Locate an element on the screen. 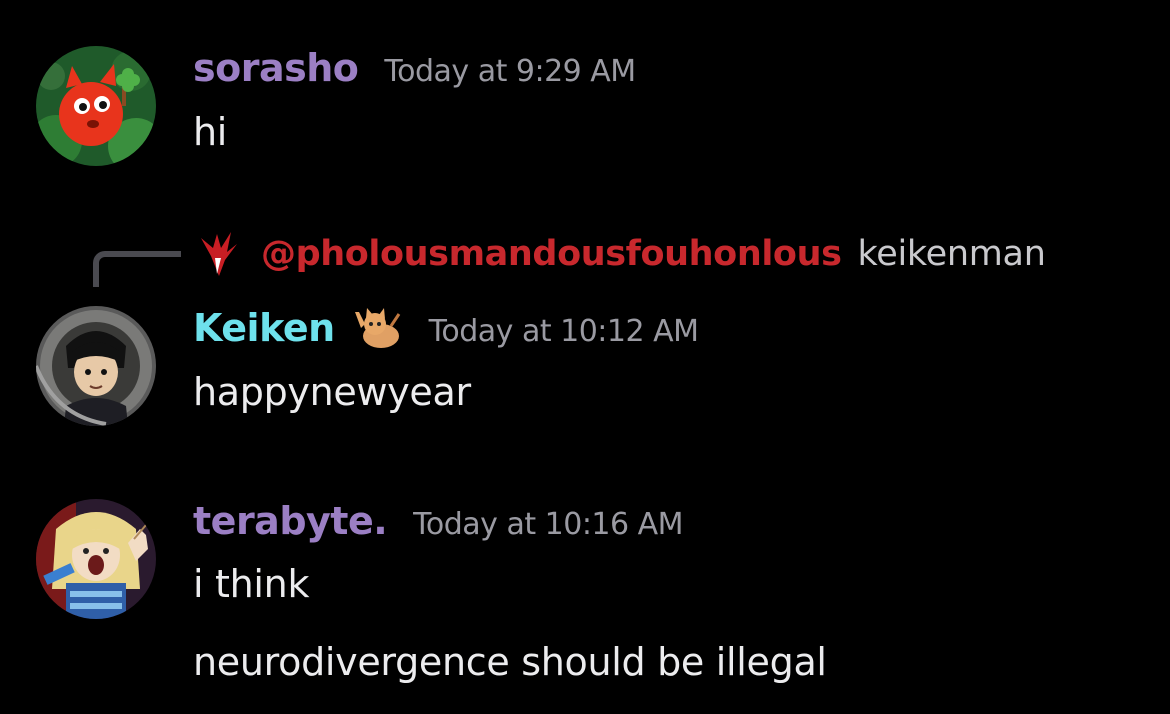 The width and height of the screenshot is (1170, 714). timestamp: Today at 9:29 AM is located at coordinates (510, 71).